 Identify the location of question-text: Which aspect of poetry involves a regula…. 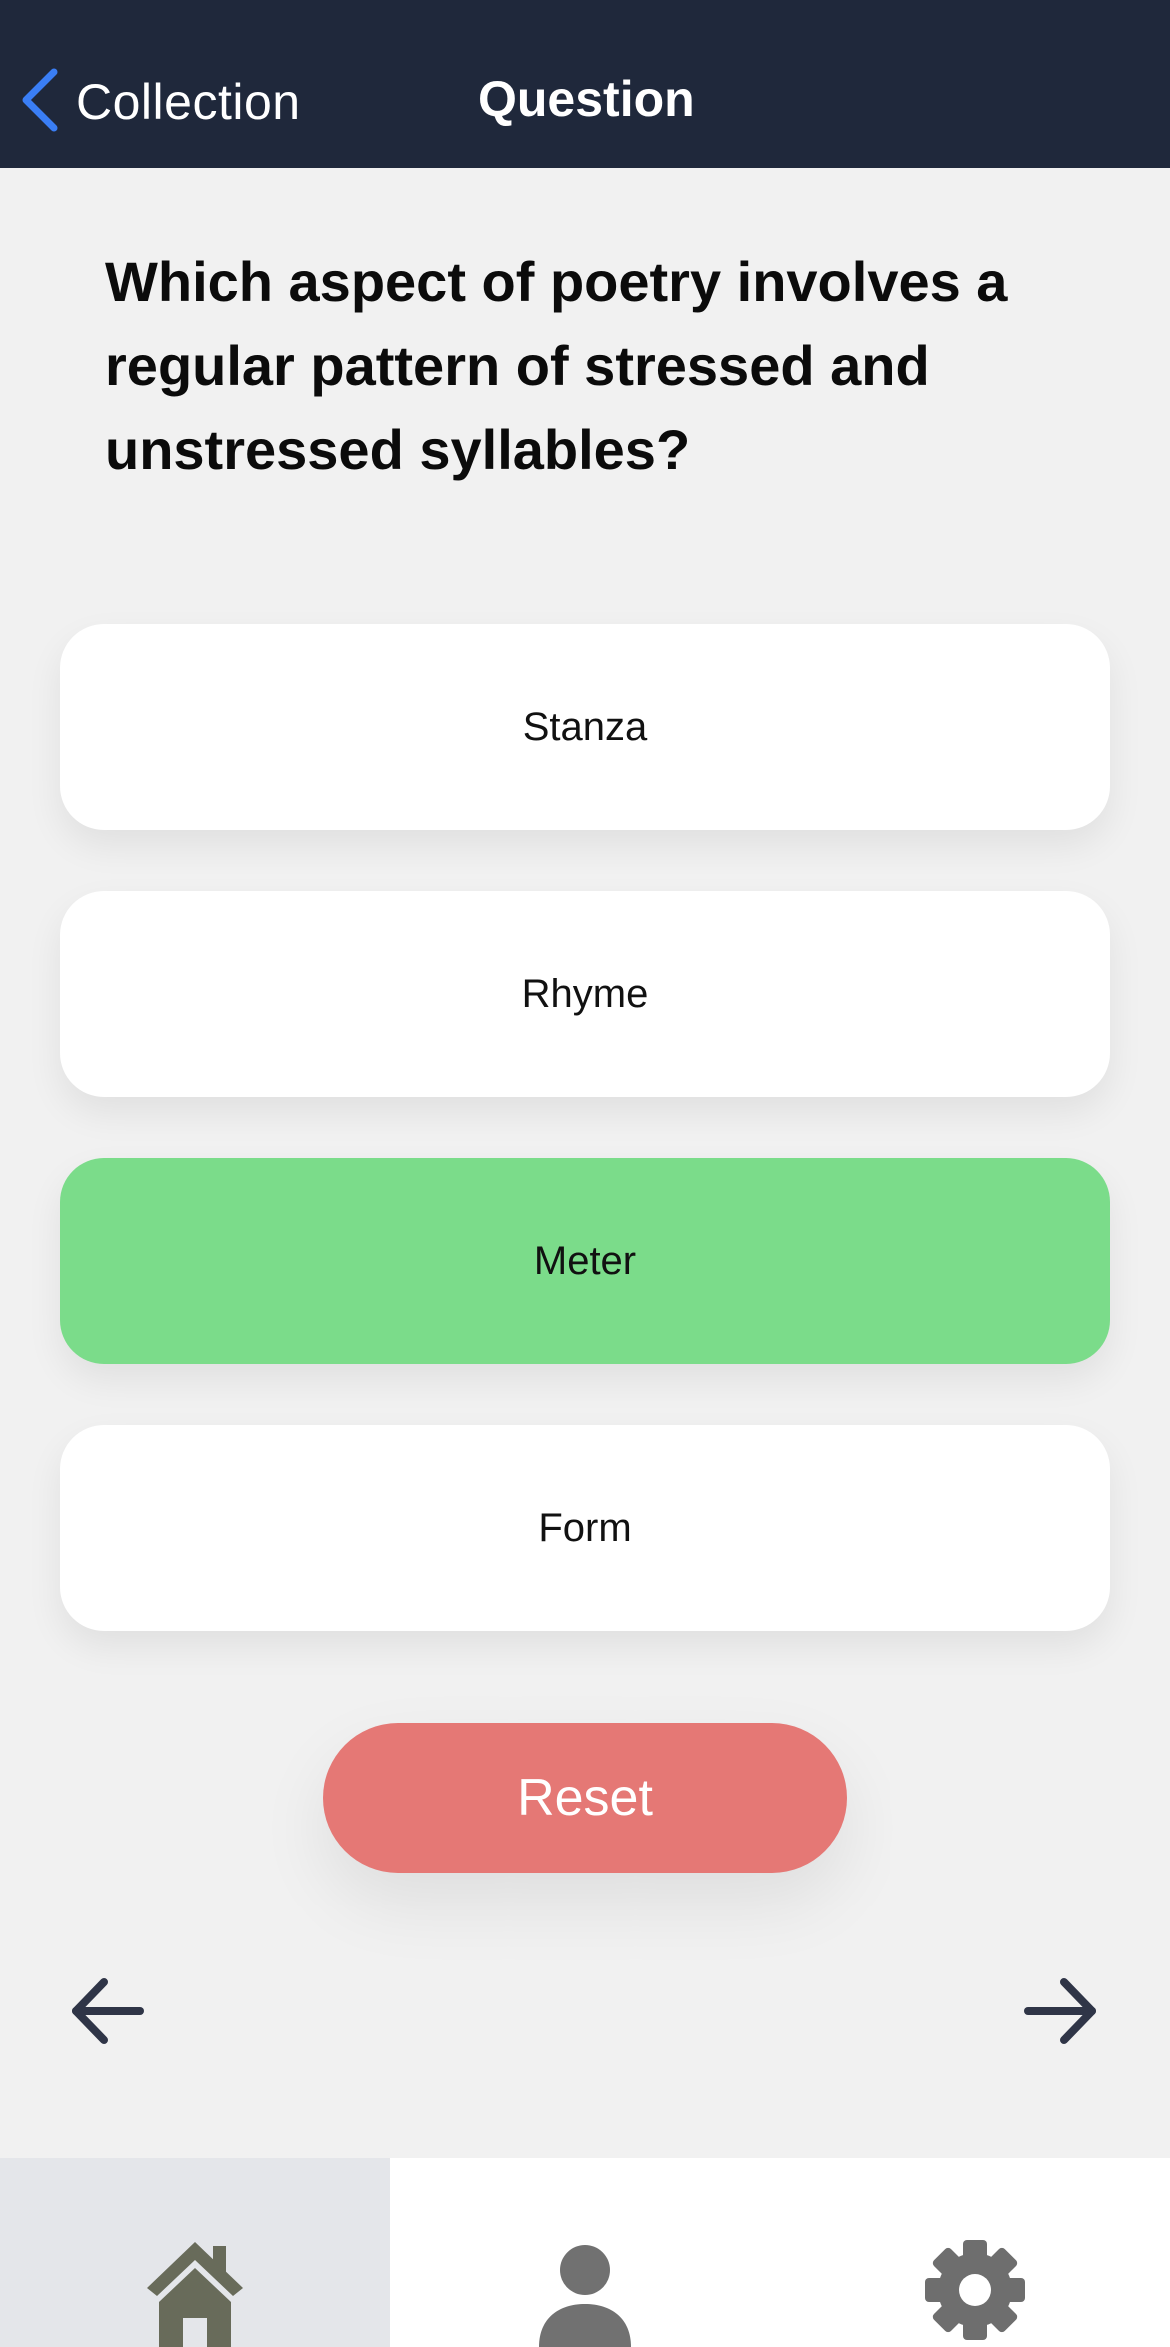
(556, 365).